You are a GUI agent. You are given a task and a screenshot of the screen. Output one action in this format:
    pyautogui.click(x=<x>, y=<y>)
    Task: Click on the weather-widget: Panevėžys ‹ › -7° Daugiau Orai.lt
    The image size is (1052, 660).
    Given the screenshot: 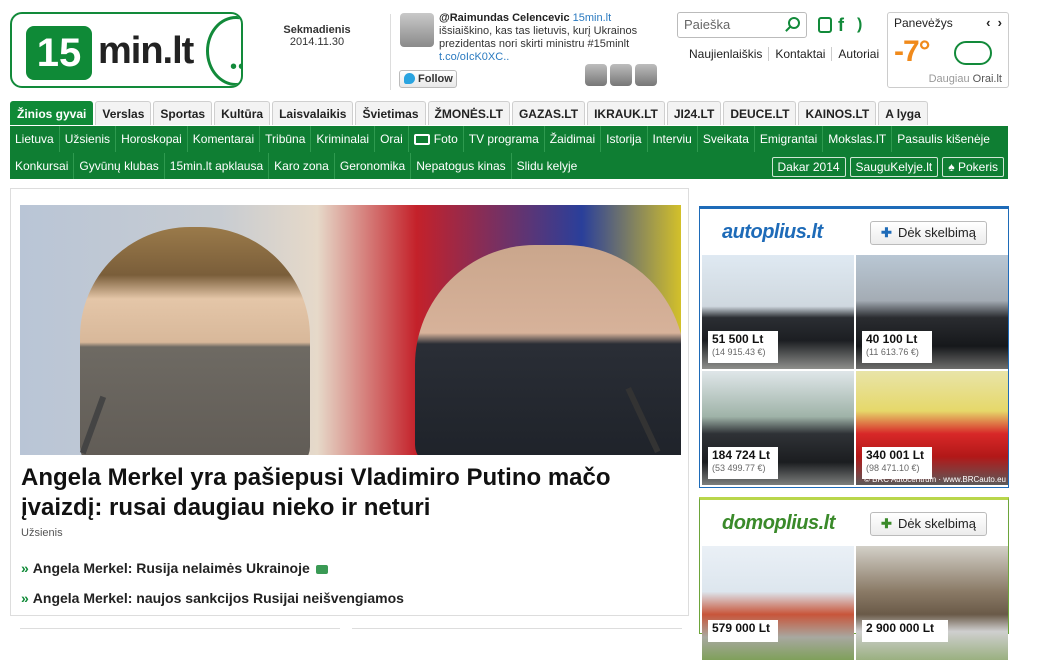 What is the action you would take?
    pyautogui.click(x=948, y=50)
    